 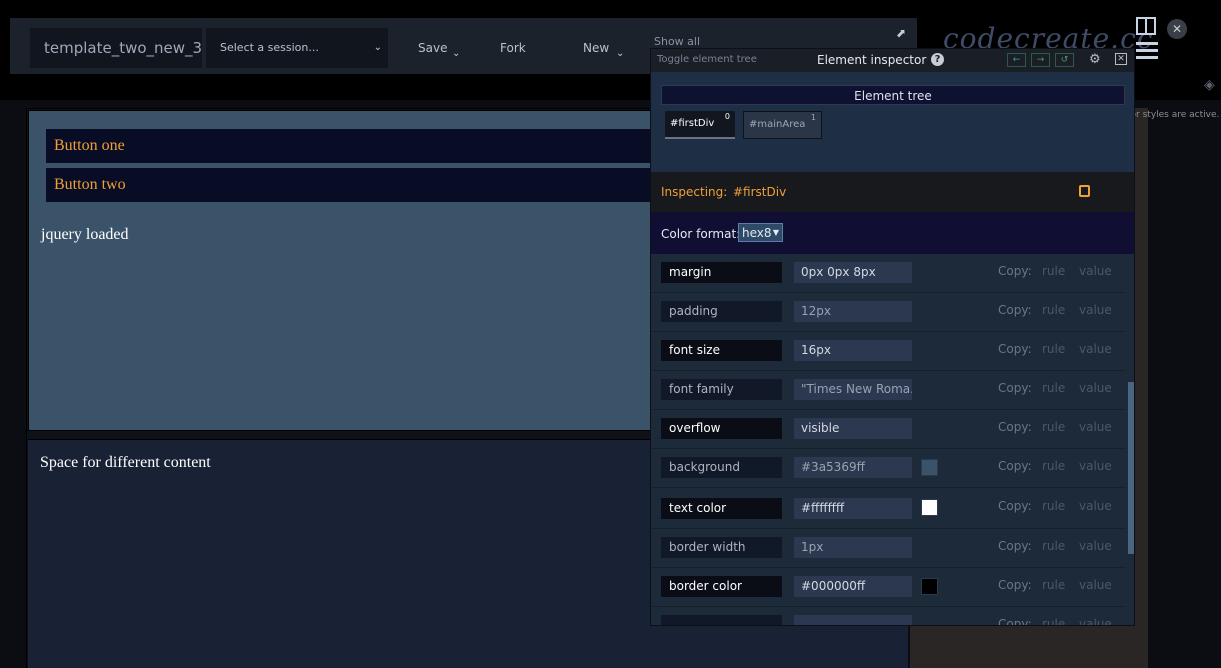 What do you see at coordinates (853, 586) in the screenshot?
I see `property-value-input: #000000ff` at bounding box center [853, 586].